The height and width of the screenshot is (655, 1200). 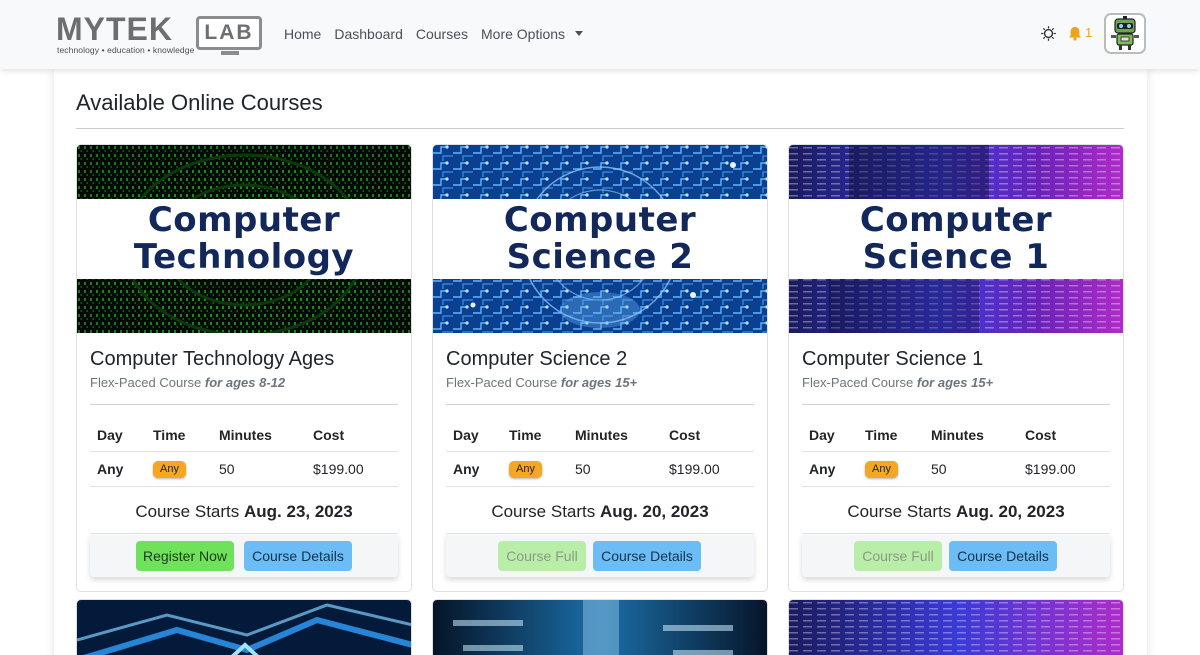 What do you see at coordinates (368, 34) in the screenshot?
I see `nav-dashboard: Dashboard` at bounding box center [368, 34].